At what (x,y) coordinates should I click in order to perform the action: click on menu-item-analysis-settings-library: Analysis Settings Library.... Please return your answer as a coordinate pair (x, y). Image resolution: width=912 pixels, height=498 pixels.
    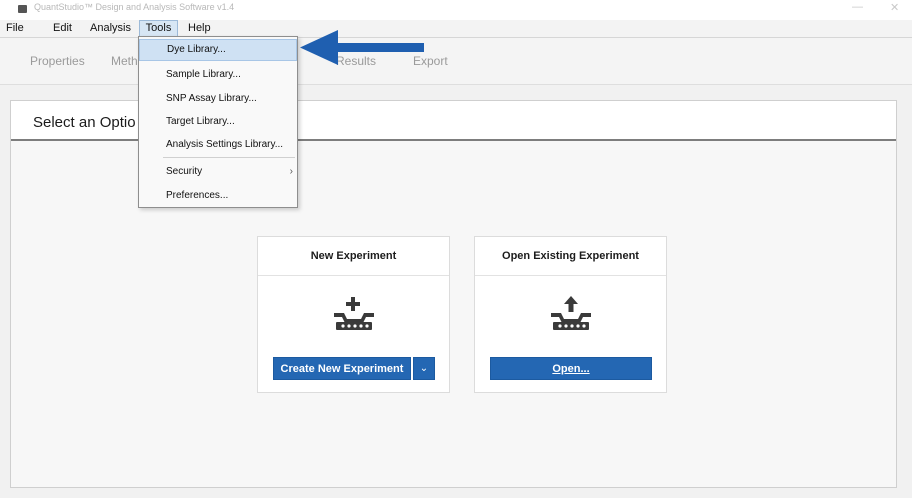
    Looking at the image, I should click on (218, 145).